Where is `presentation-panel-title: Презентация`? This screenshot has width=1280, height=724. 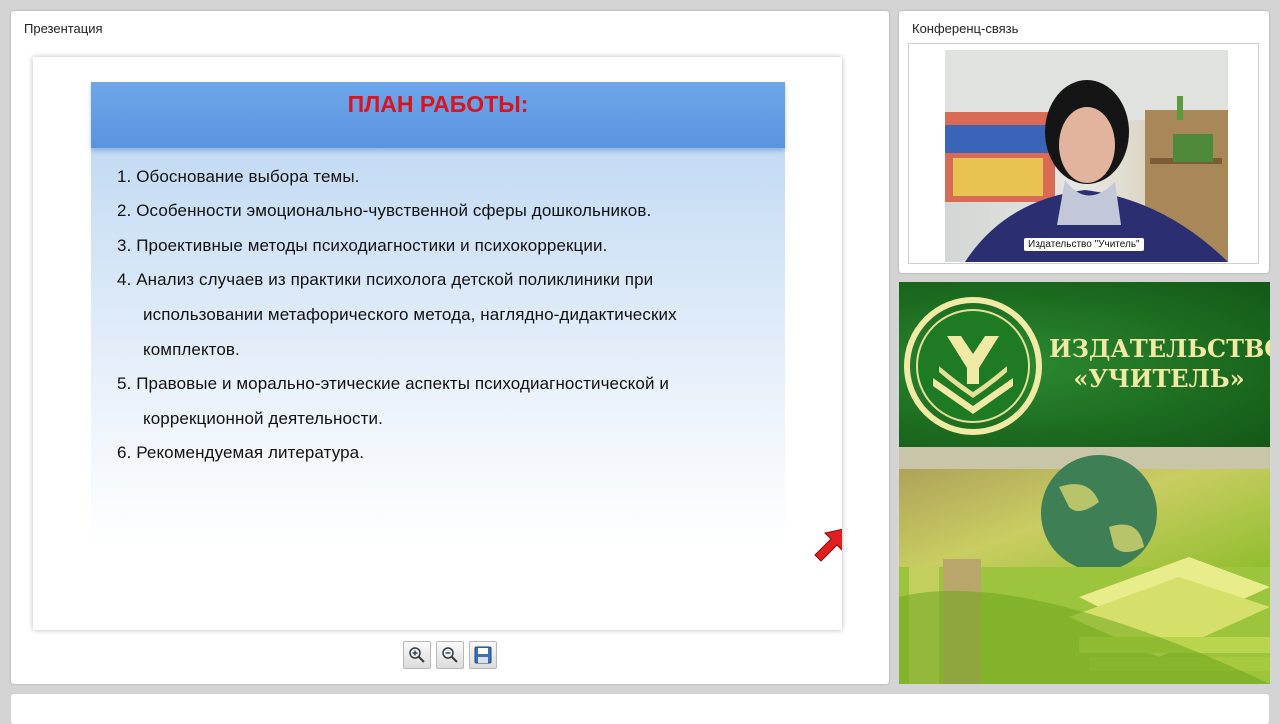 presentation-panel-title: Презентация is located at coordinates (63, 28).